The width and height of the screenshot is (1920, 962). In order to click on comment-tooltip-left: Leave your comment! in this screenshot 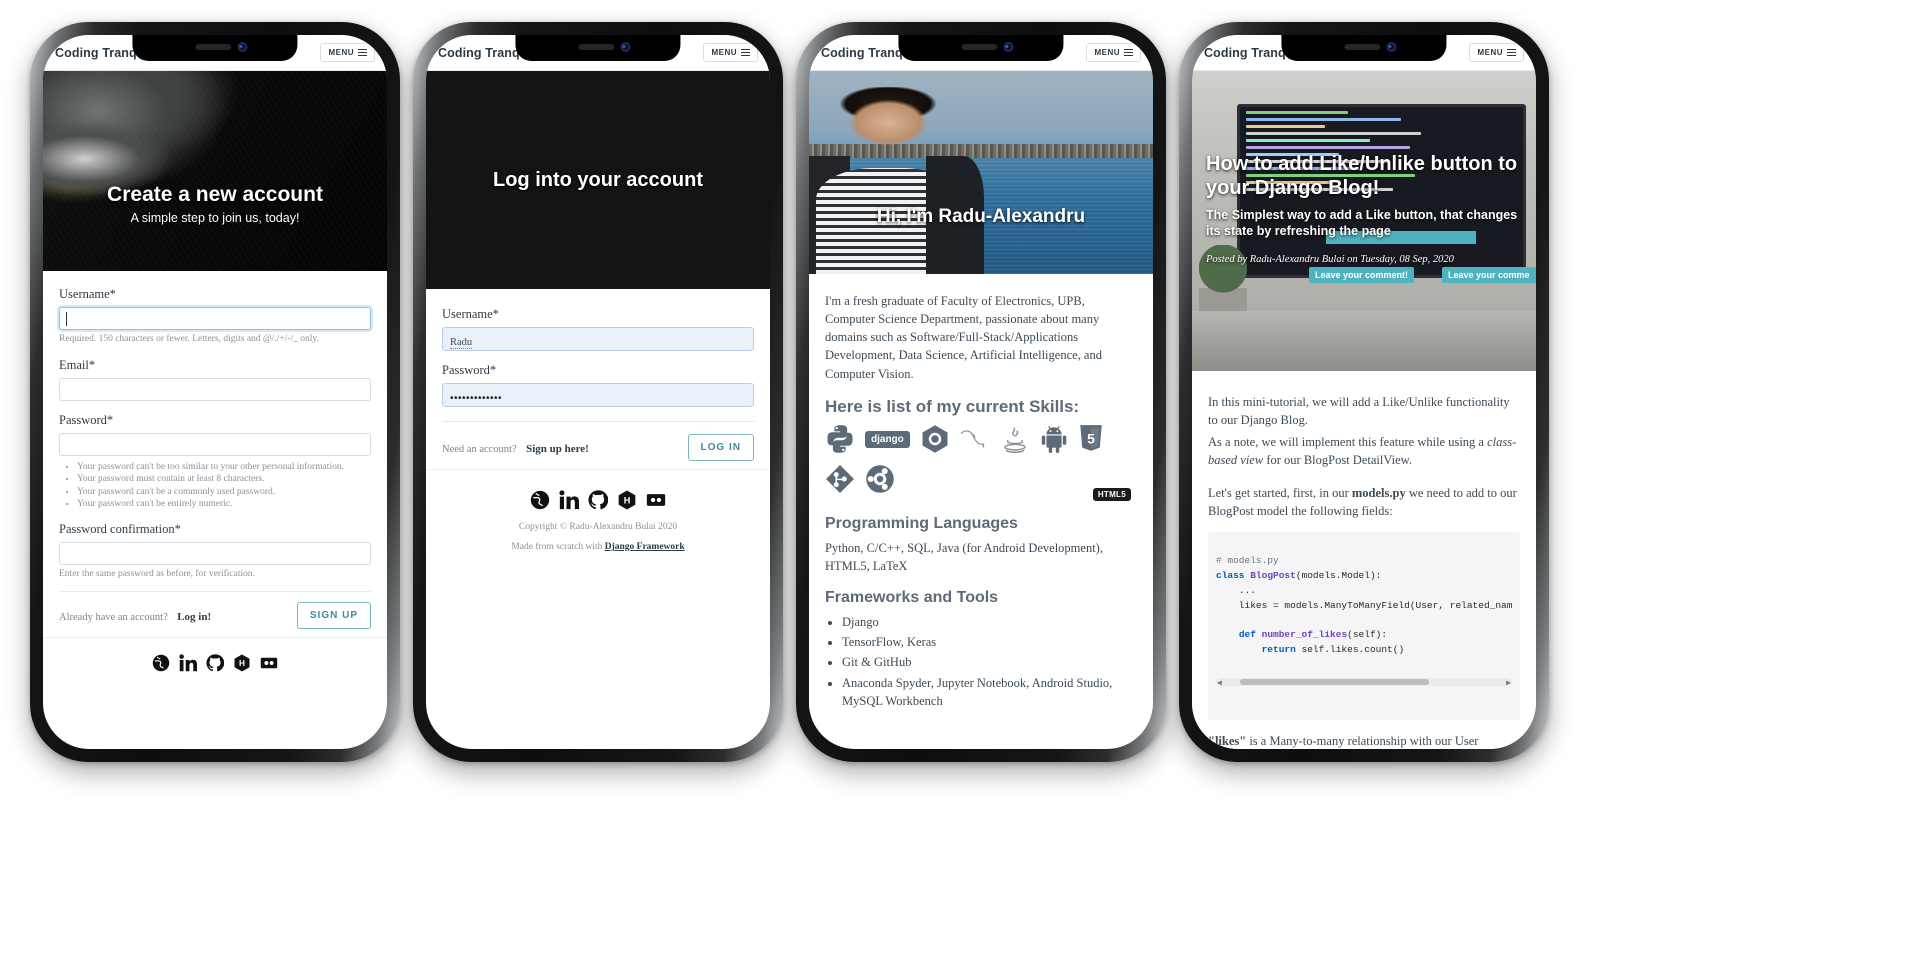, I will do `click(1362, 275)`.